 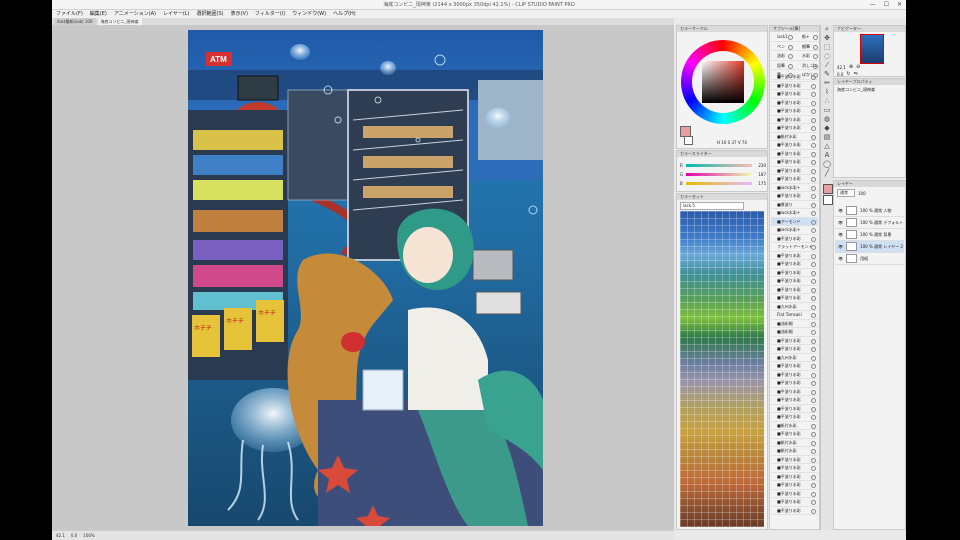 I want to click on tool-grid-item: iack1, so click(x=783, y=37).